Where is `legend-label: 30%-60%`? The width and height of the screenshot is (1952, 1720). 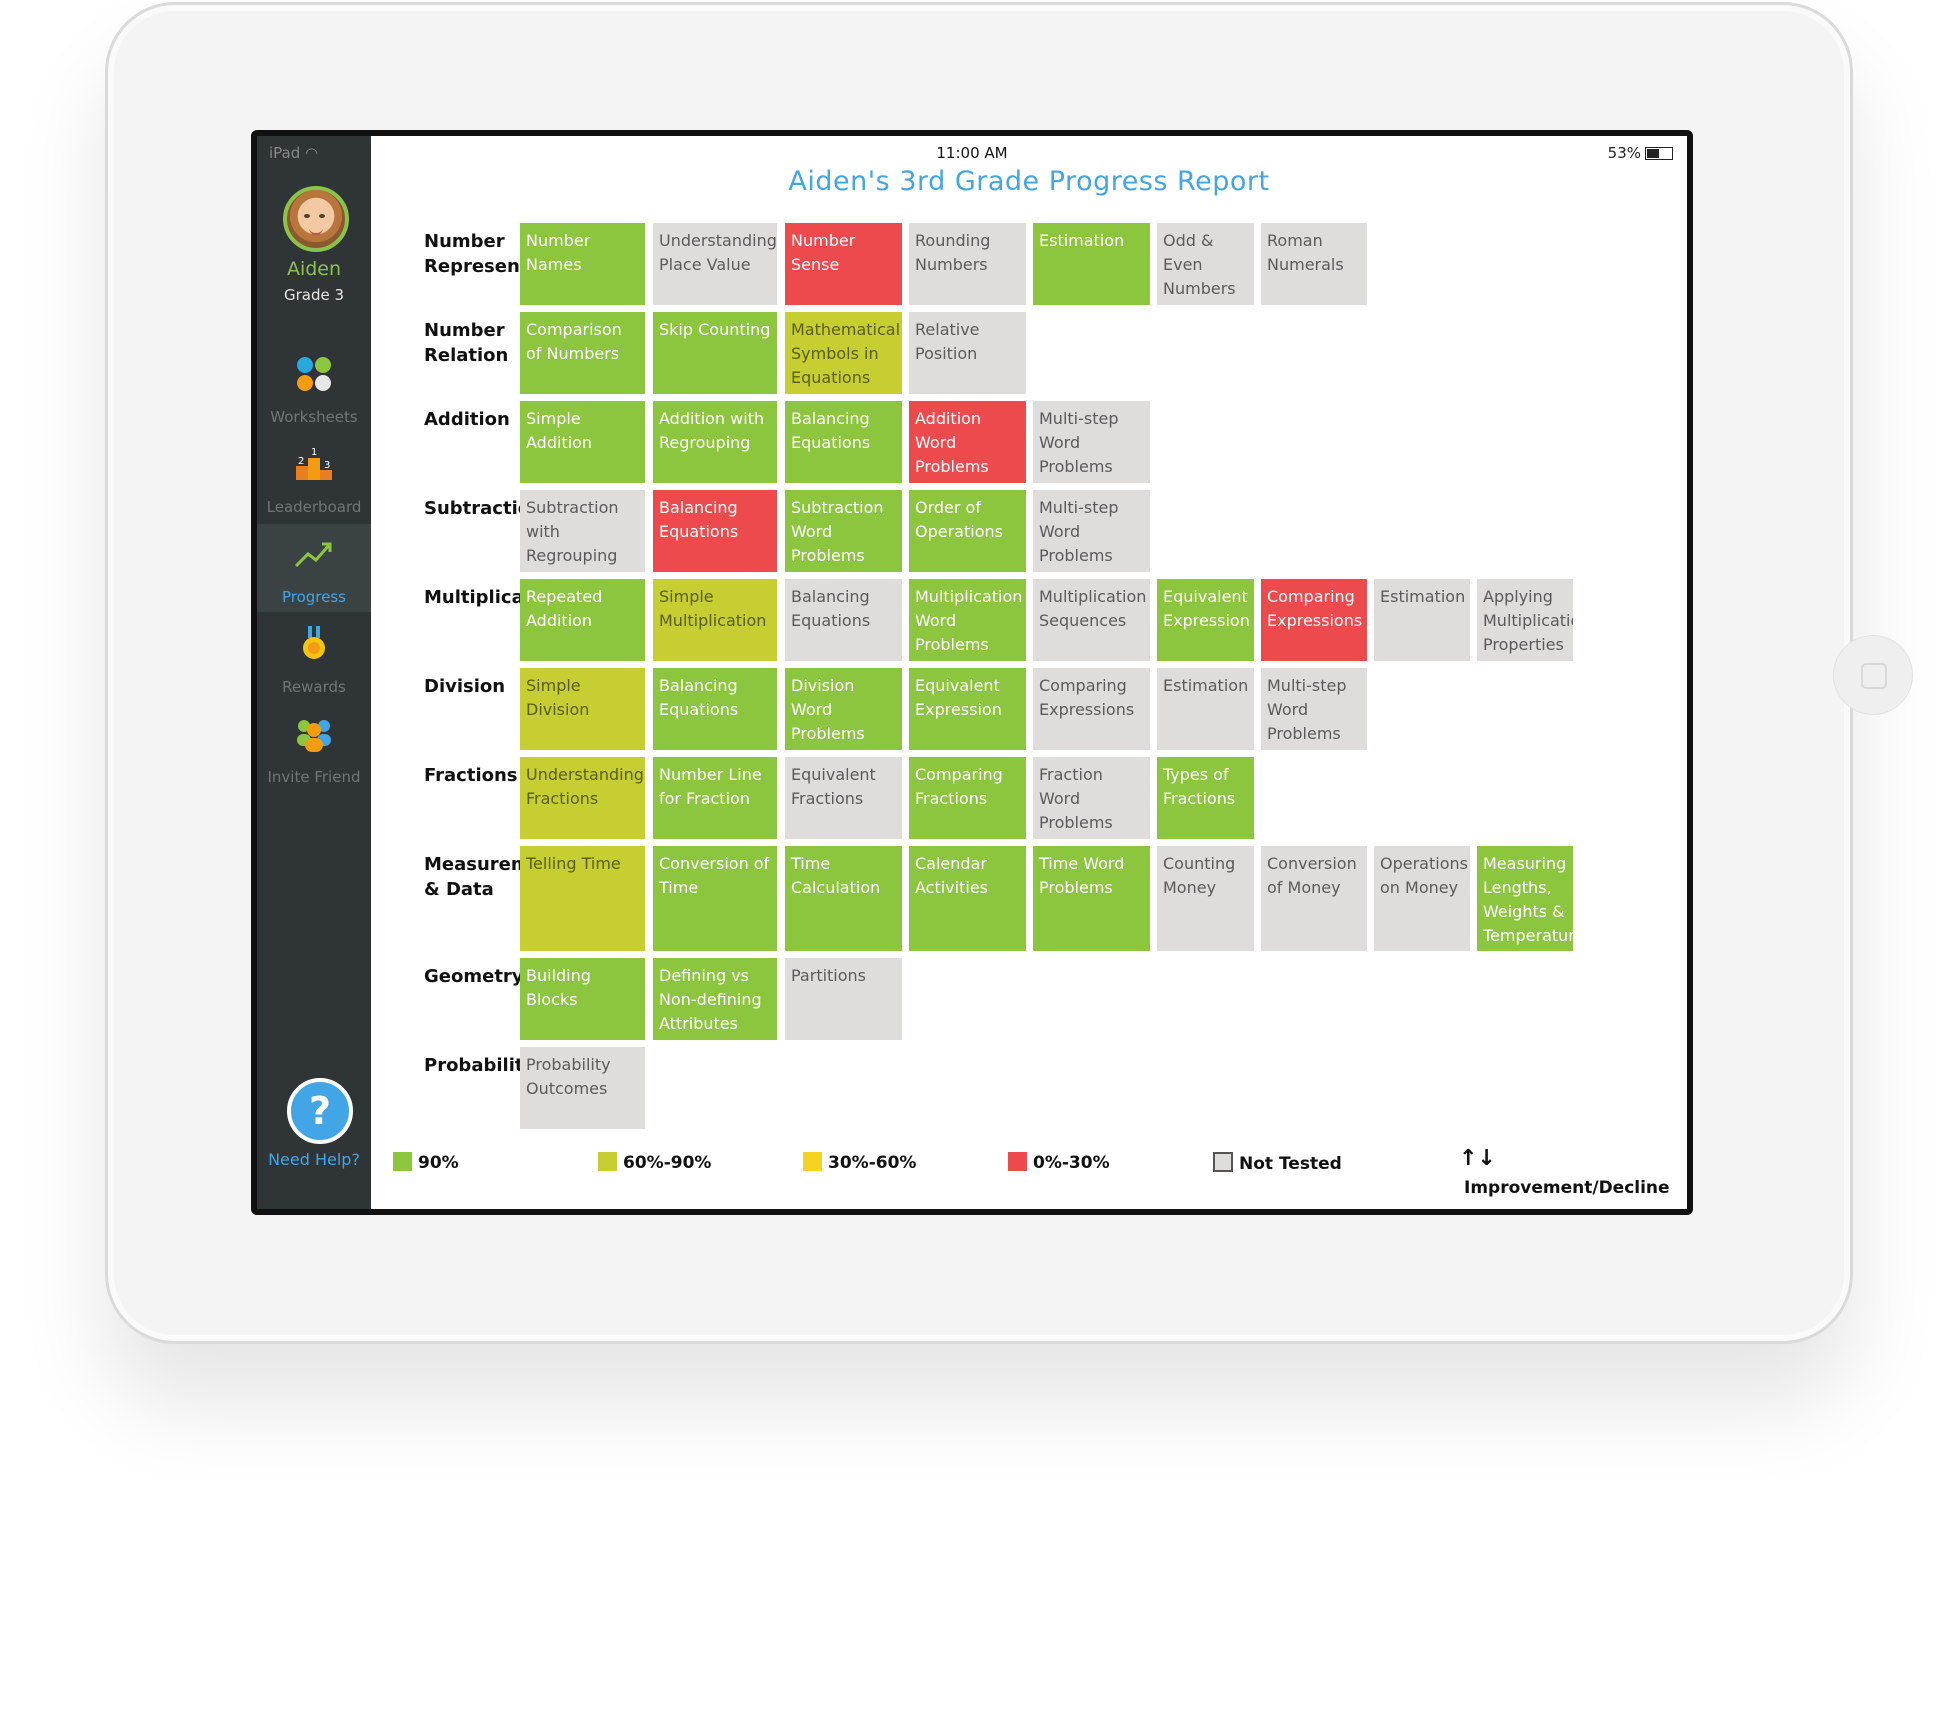 legend-label: 30%-60% is located at coordinates (872, 1163).